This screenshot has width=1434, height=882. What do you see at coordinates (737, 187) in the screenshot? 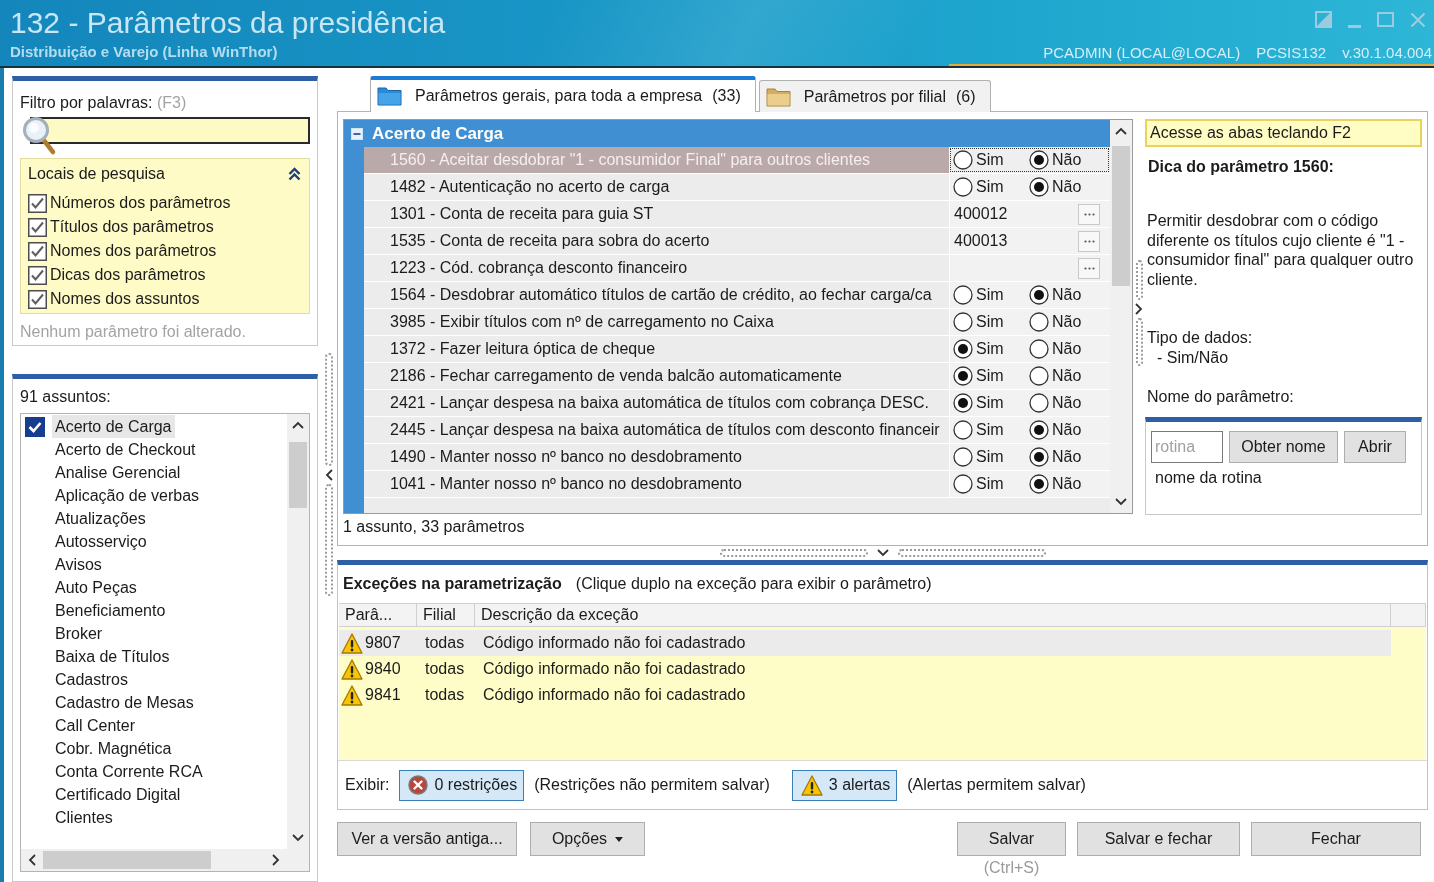
I see `parameter-row: 1482 - Autenticação no acerto de carga Sim Não` at bounding box center [737, 187].